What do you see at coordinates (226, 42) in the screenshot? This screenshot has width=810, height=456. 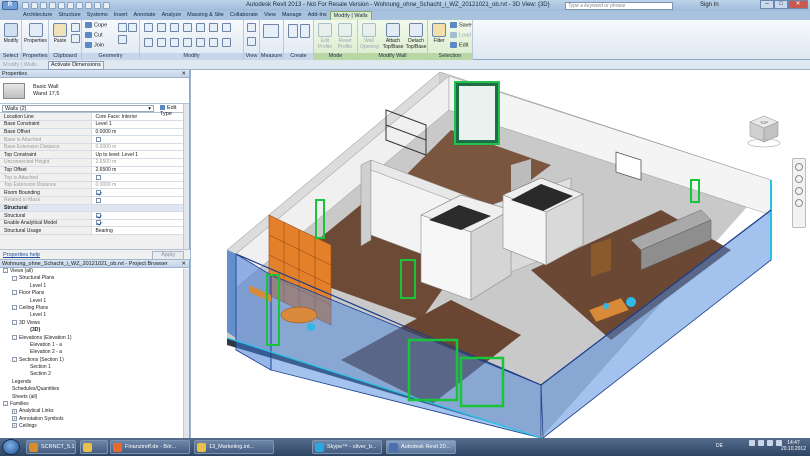 I see `delete-icon` at bounding box center [226, 42].